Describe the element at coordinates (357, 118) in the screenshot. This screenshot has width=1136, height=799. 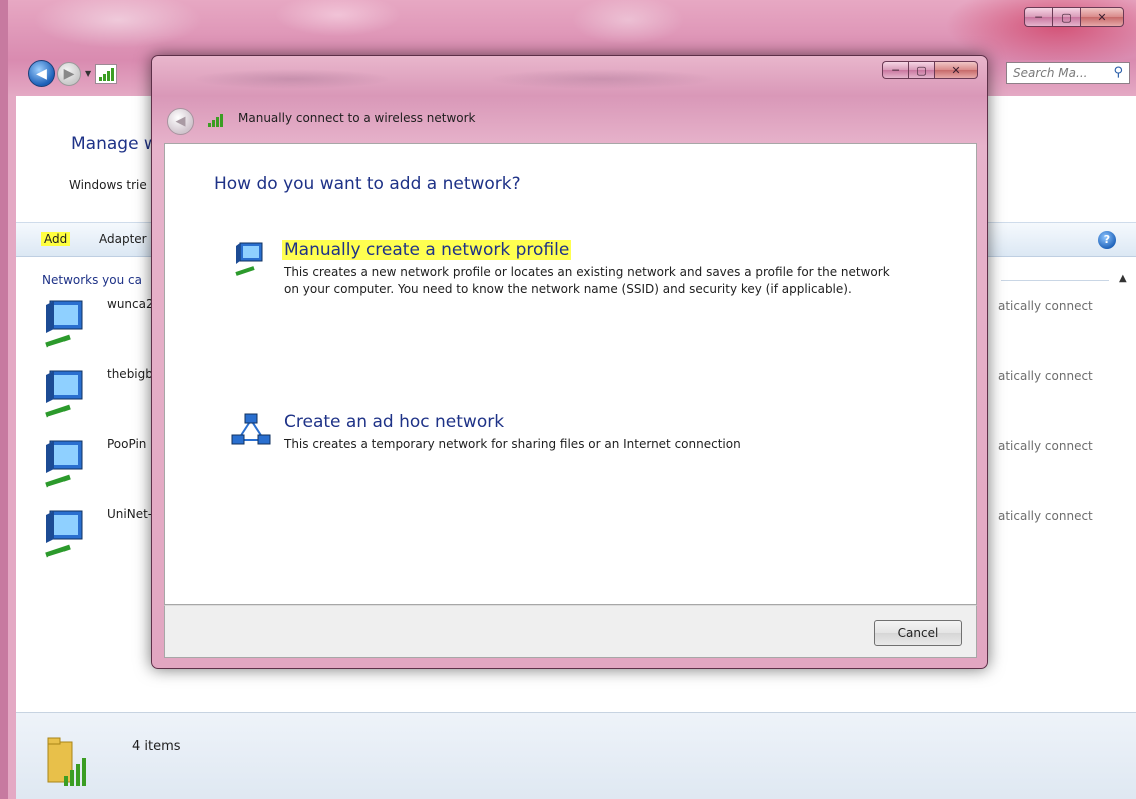
I see `dialog-title: Manually connect to a wireless network` at that location.